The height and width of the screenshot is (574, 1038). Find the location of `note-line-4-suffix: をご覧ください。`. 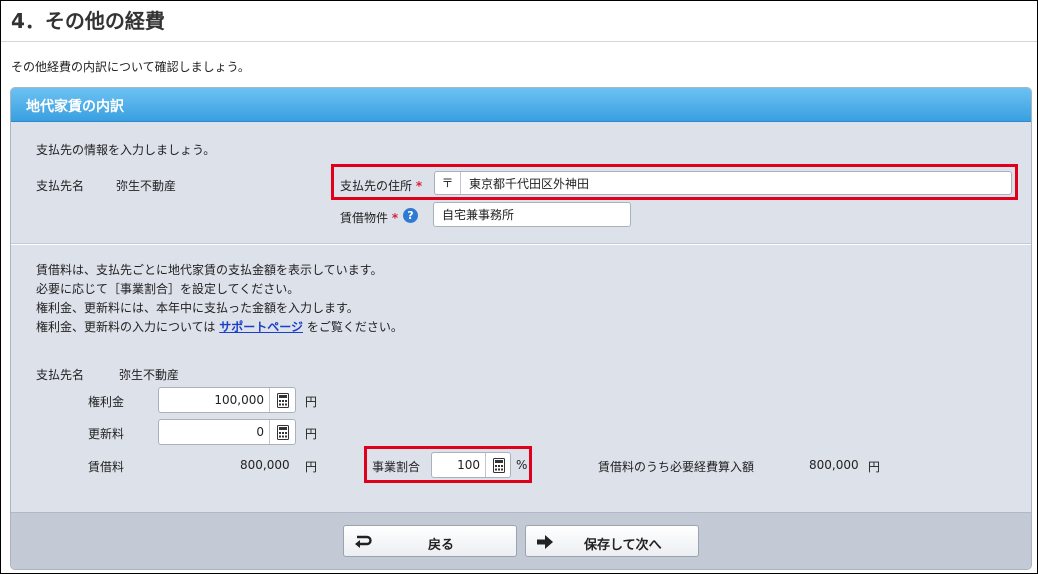

note-line-4-suffix: をご覧ください。 is located at coordinates (354, 327).